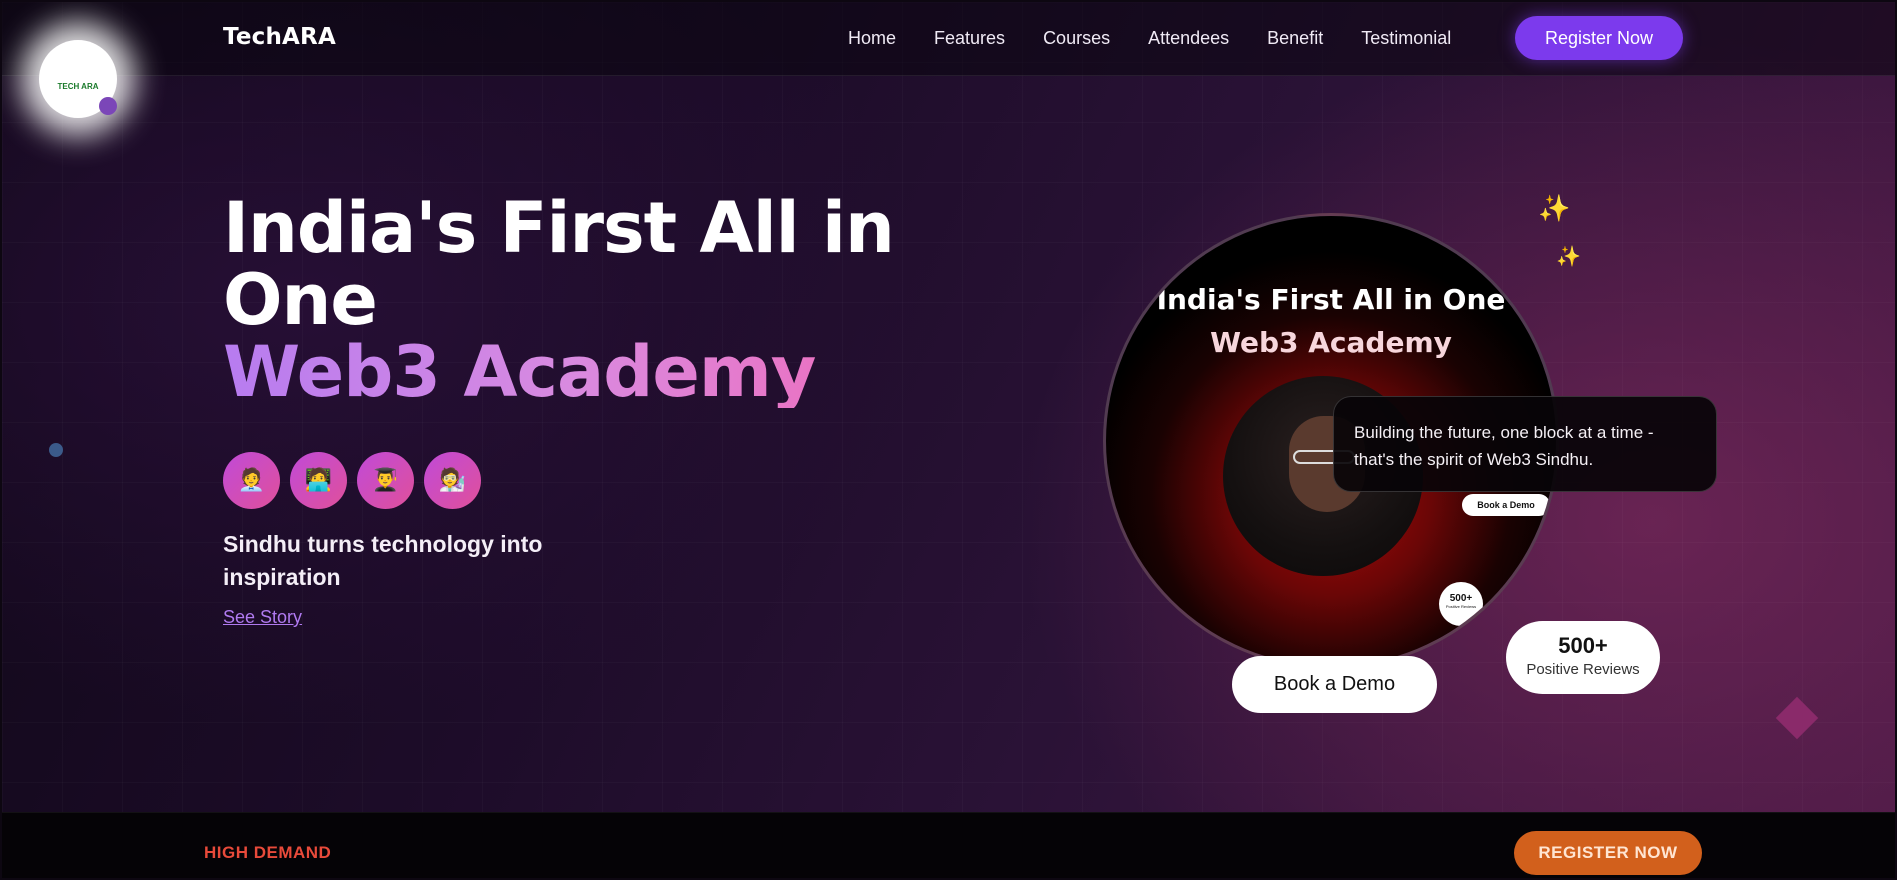 This screenshot has width=1897, height=880. What do you see at coordinates (1188, 38) in the screenshot?
I see `nav-link-attendees: Attendees` at bounding box center [1188, 38].